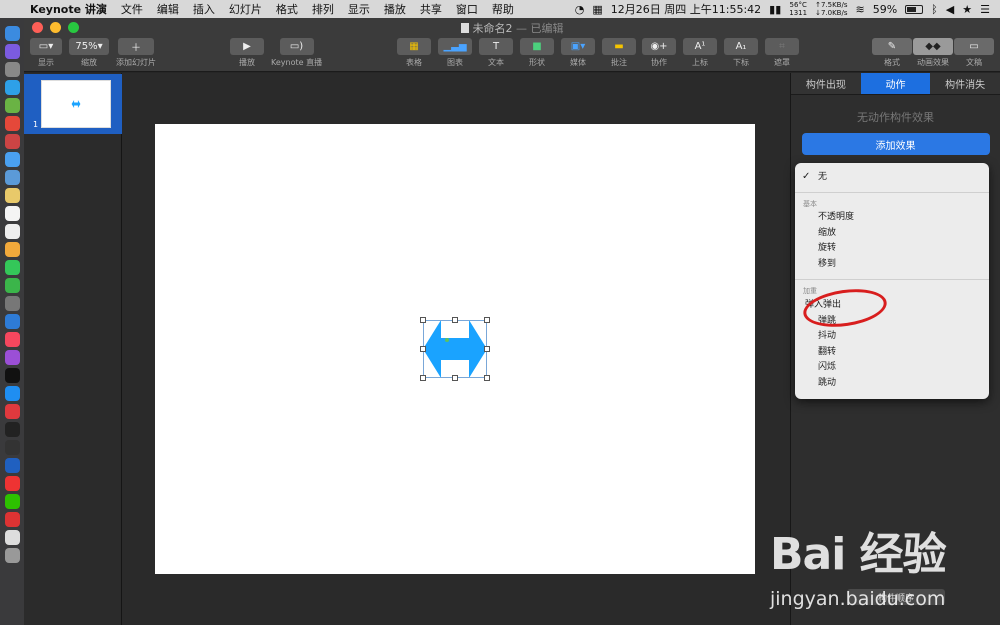 The width and height of the screenshot is (1000, 625). What do you see at coordinates (860, 9) in the screenshot?
I see `wifi-icon: ≋` at bounding box center [860, 9].